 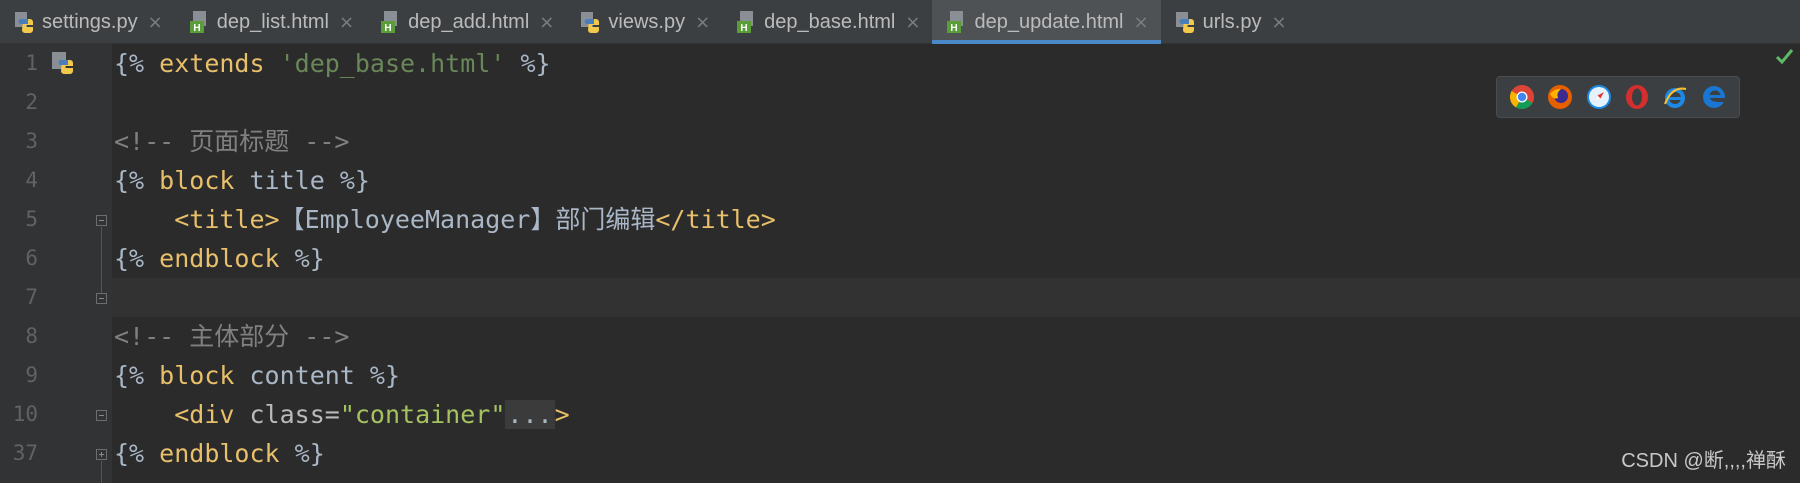 I want to click on html-comment: <!-- 页面标题 -->, so click(x=232, y=141).